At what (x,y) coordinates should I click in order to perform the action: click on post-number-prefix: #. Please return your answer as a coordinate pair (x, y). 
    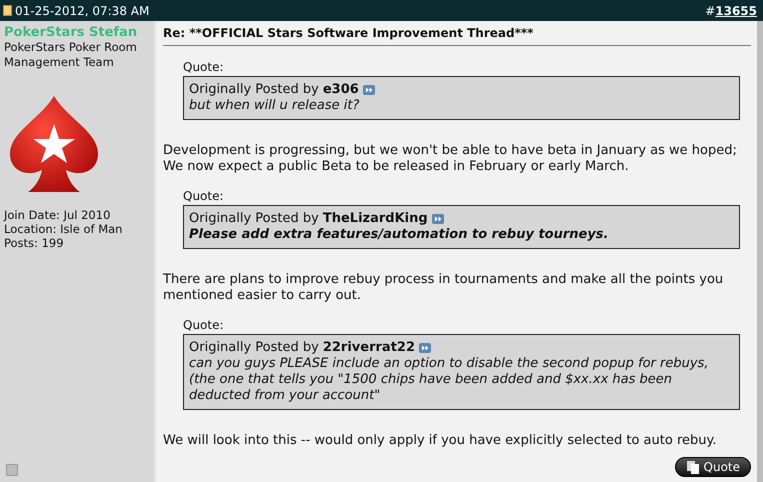
    Looking at the image, I should click on (710, 11).